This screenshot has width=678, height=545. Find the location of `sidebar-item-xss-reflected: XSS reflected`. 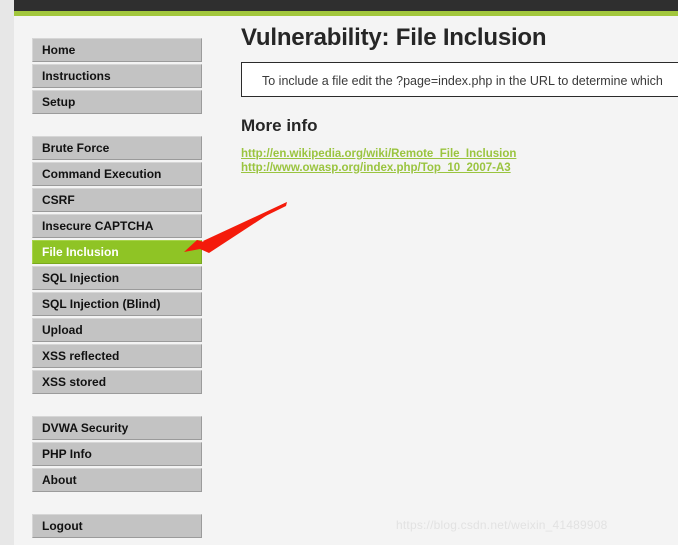

sidebar-item-xss-reflected: XSS reflected is located at coordinates (117, 356).